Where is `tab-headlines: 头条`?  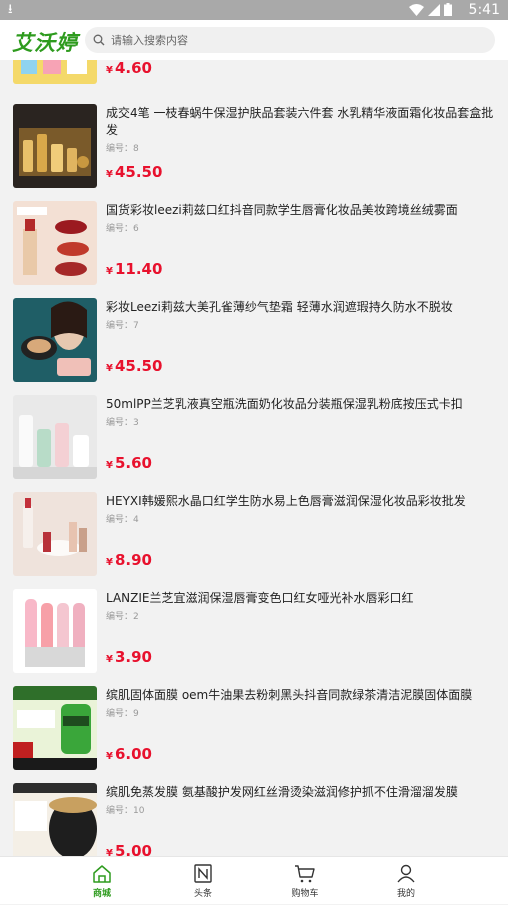 tab-headlines: 头条 is located at coordinates (203, 881).